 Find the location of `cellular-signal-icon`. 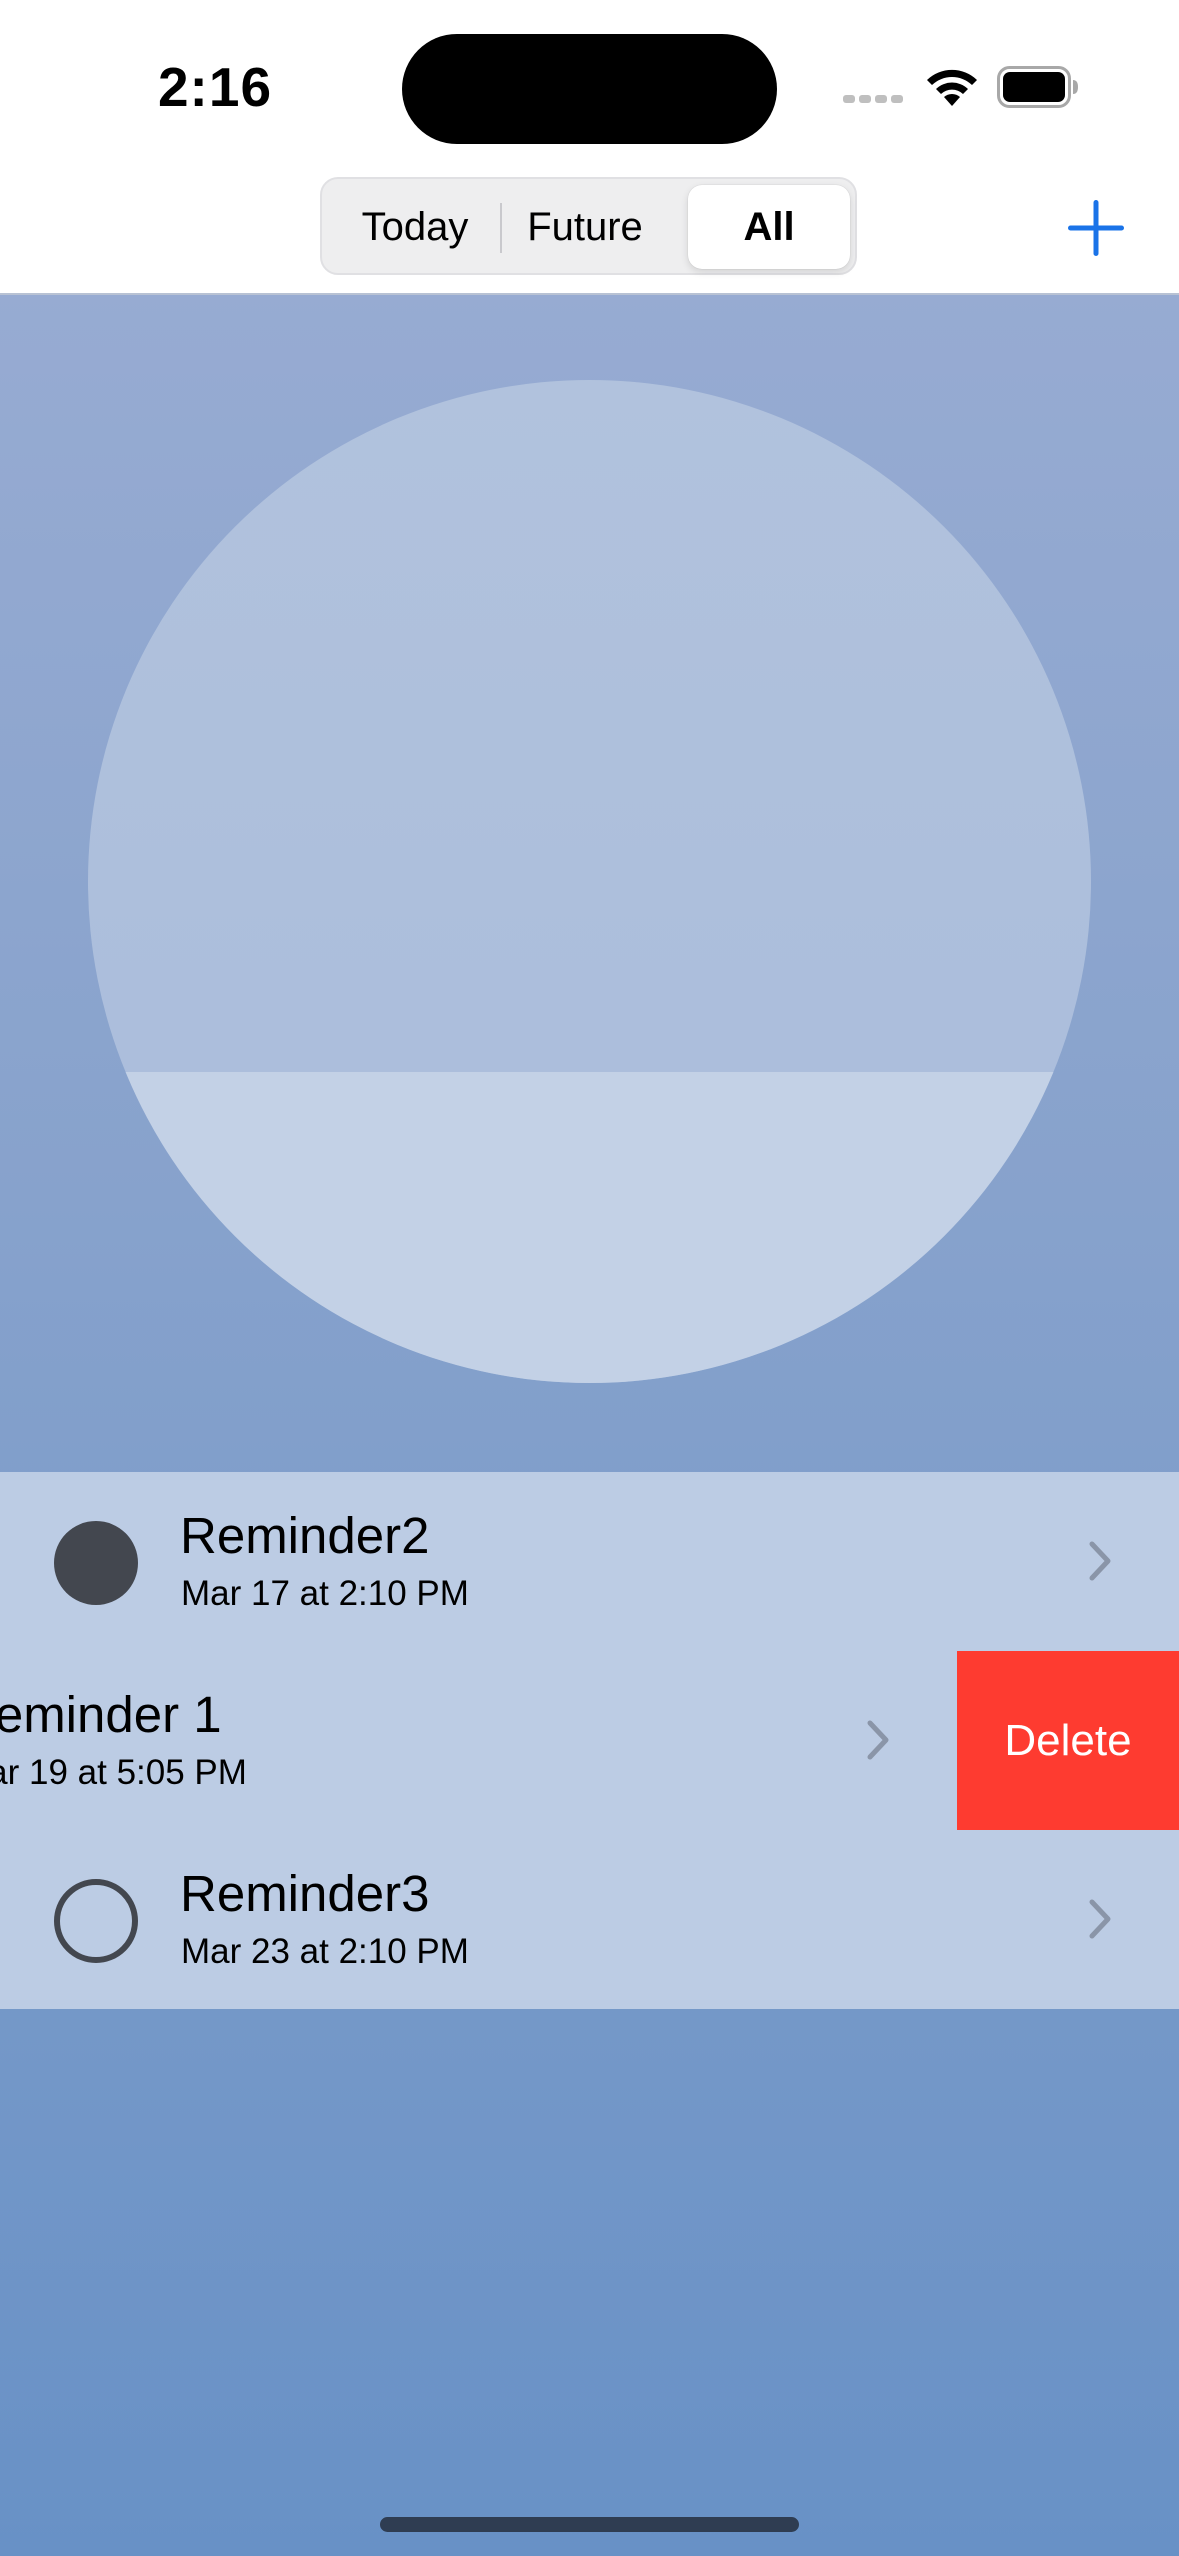

cellular-signal-icon is located at coordinates (873, 99).